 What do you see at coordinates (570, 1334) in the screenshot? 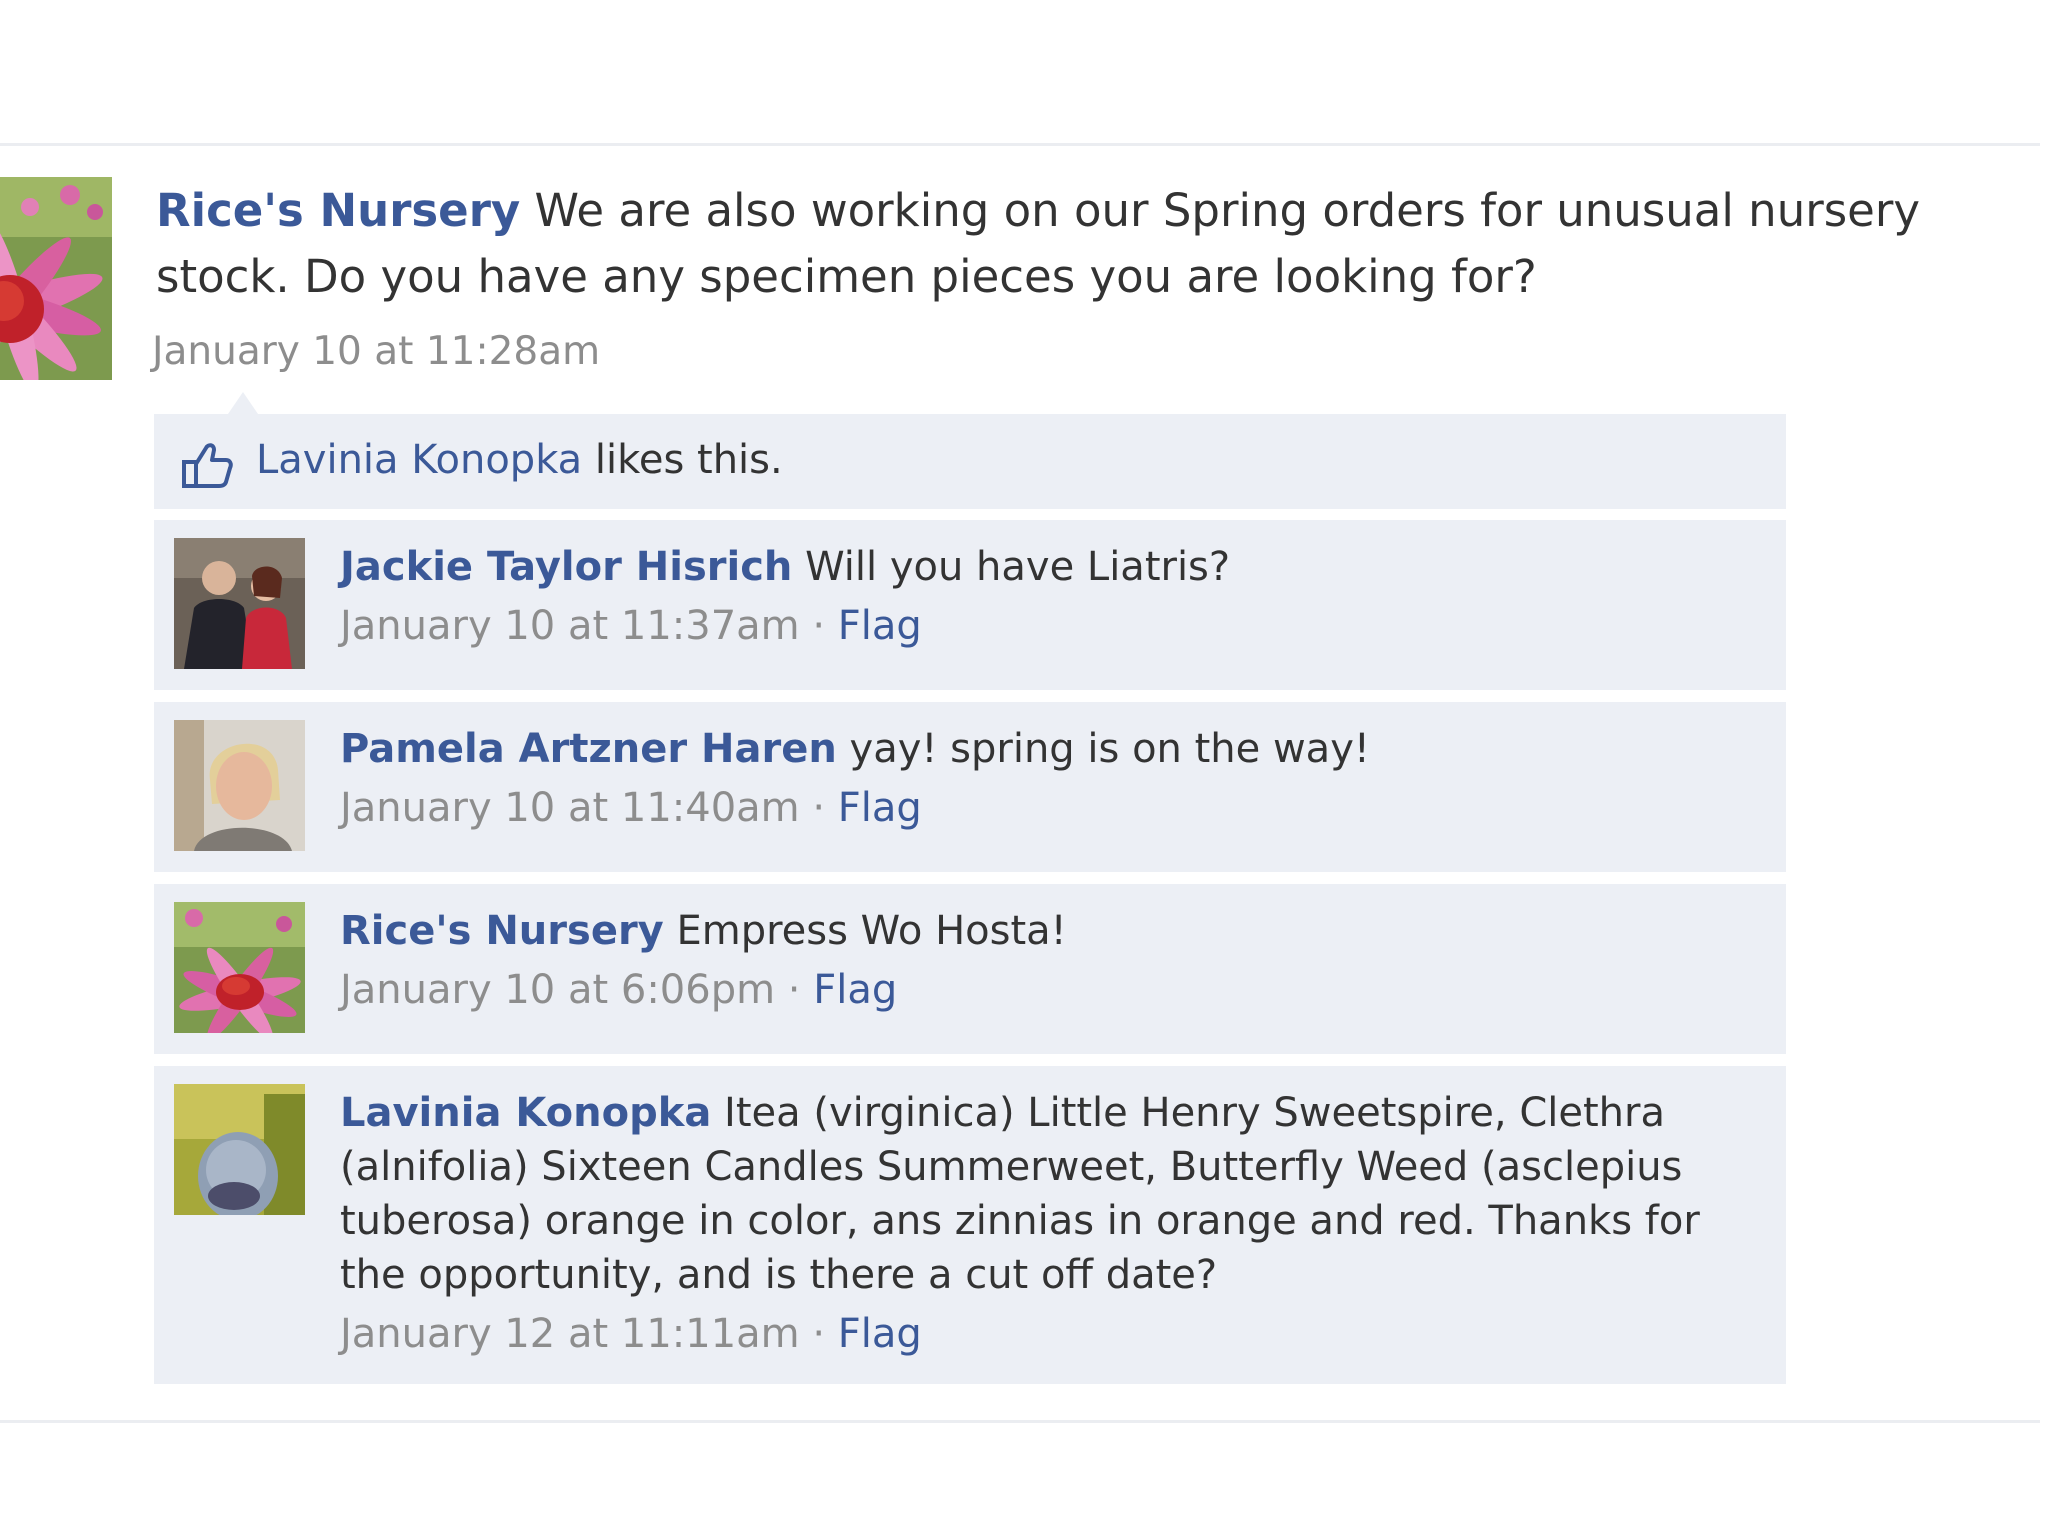
I see `comment-timestamp: January 12 at 11:11am` at bounding box center [570, 1334].